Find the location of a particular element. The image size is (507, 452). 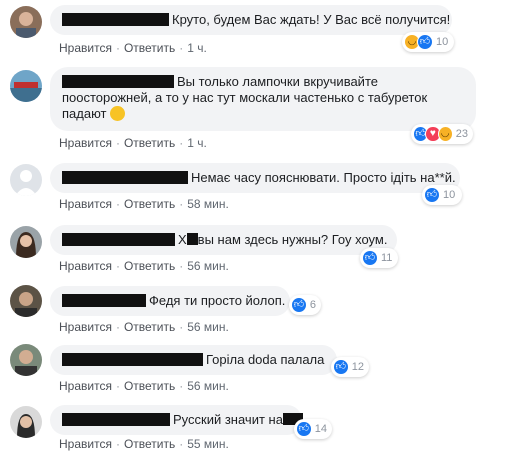

comment-text: Горіла doda палала is located at coordinates (265, 359).